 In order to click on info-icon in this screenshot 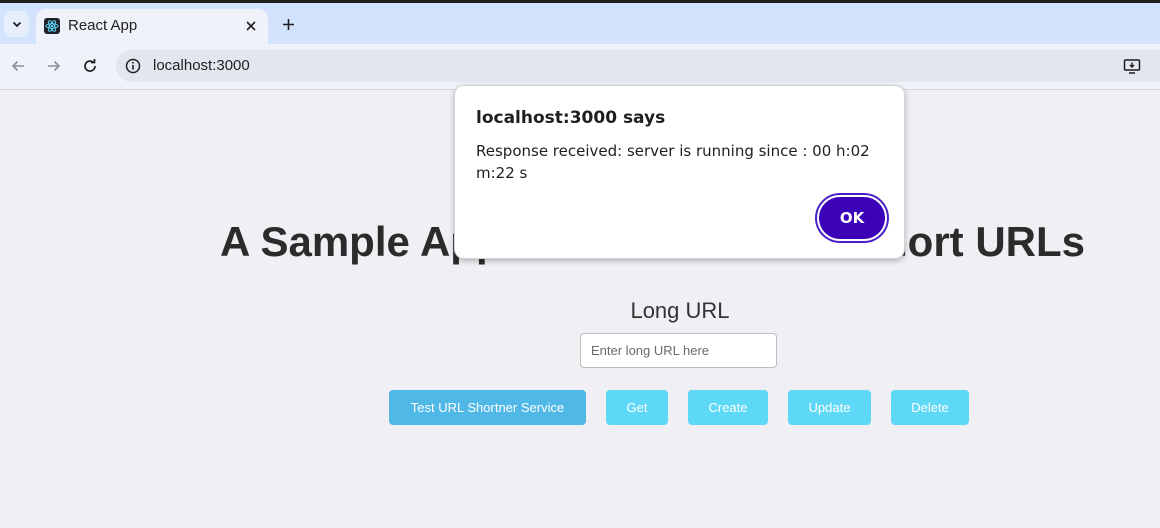, I will do `click(133, 66)`.